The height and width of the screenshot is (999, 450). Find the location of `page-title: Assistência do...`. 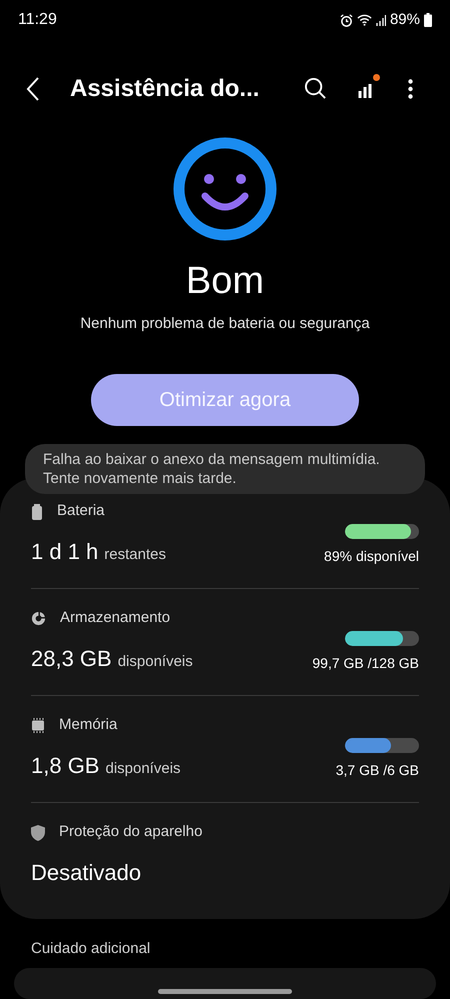

page-title: Assistência do... is located at coordinates (165, 89).